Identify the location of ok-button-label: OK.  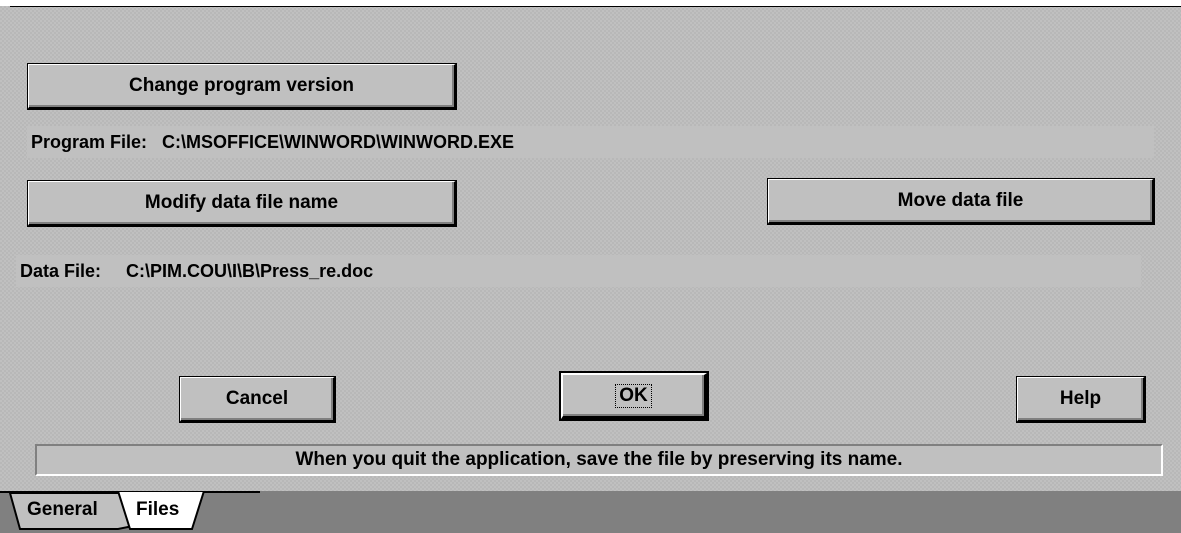
(633, 395).